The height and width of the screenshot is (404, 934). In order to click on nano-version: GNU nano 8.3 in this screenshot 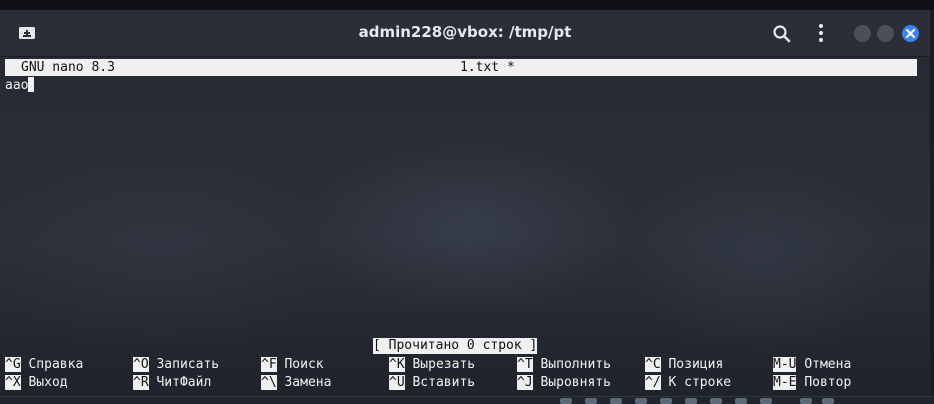, I will do `click(68, 67)`.